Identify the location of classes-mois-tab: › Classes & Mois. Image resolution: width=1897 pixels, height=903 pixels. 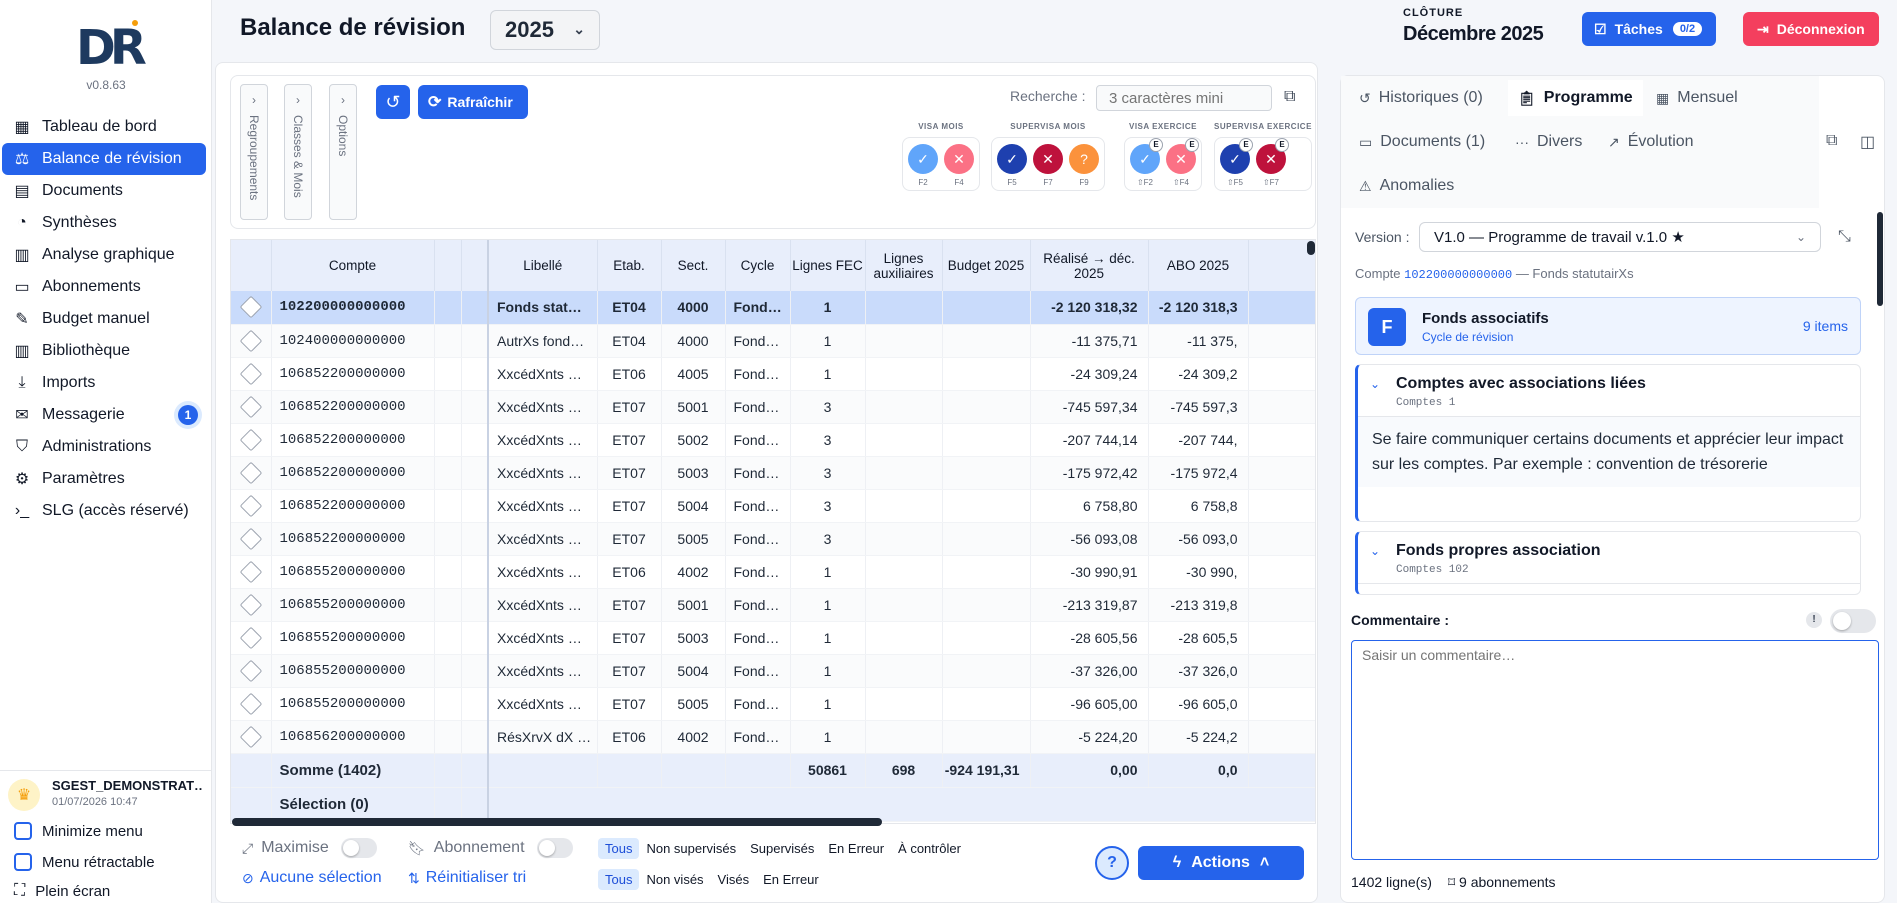
(298, 152).